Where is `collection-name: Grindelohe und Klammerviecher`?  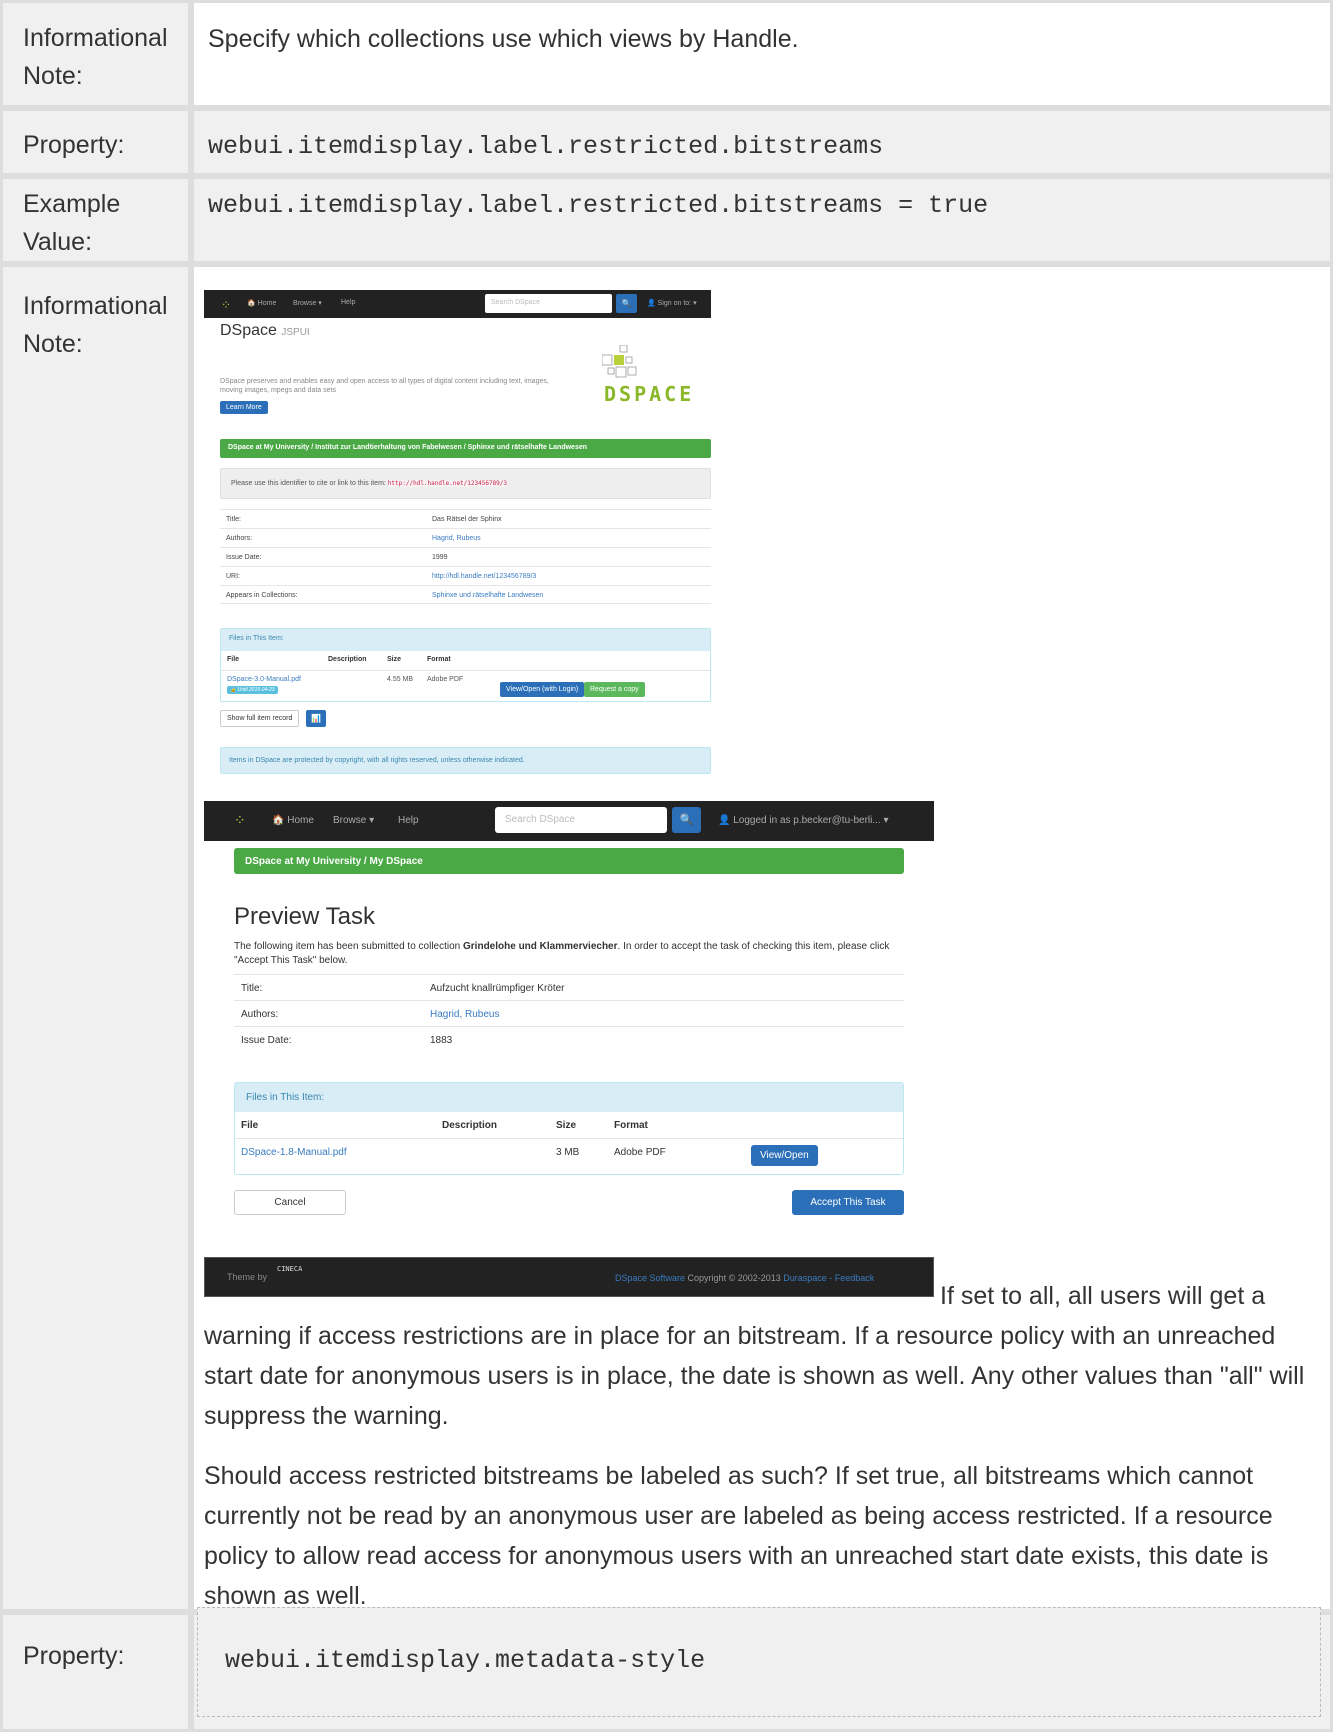 collection-name: Grindelohe und Klammerviecher is located at coordinates (540, 946).